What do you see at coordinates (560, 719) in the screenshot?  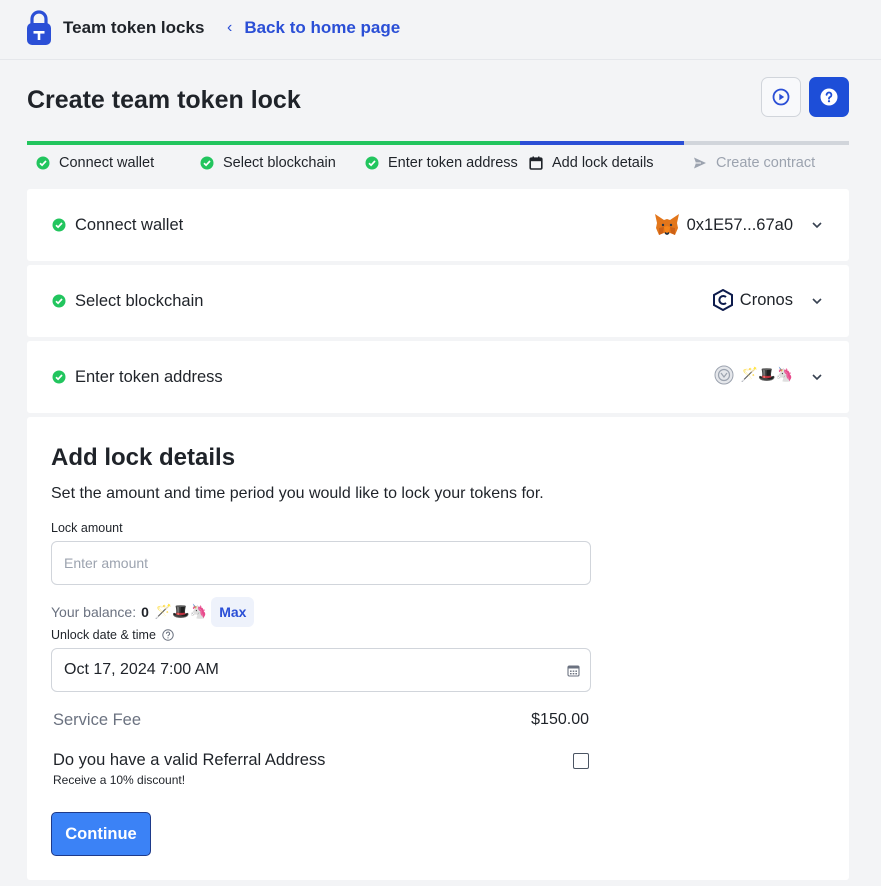 I see `service-fee-value: $150.00` at bounding box center [560, 719].